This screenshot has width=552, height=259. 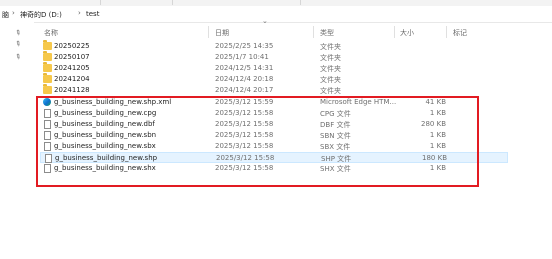 What do you see at coordinates (327, 33) in the screenshot?
I see `column-header-type: 类型` at bounding box center [327, 33].